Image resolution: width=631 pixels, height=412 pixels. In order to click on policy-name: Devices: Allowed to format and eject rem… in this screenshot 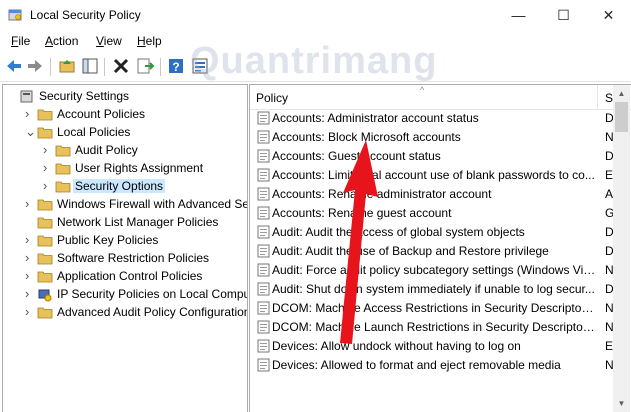, I will do `click(416, 365)`.